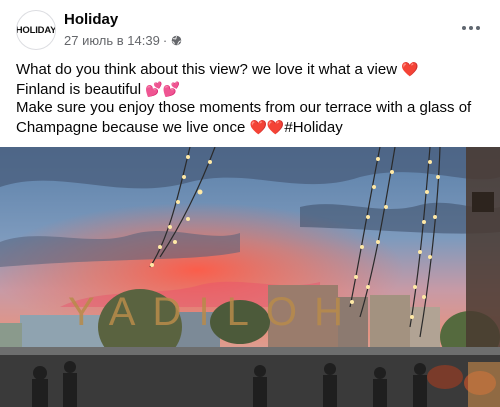 Image resolution: width=500 pixels, height=407 pixels. Describe the element at coordinates (267, 126) in the screenshot. I see `double-heart-emoji: ❤️❤️` at that location.